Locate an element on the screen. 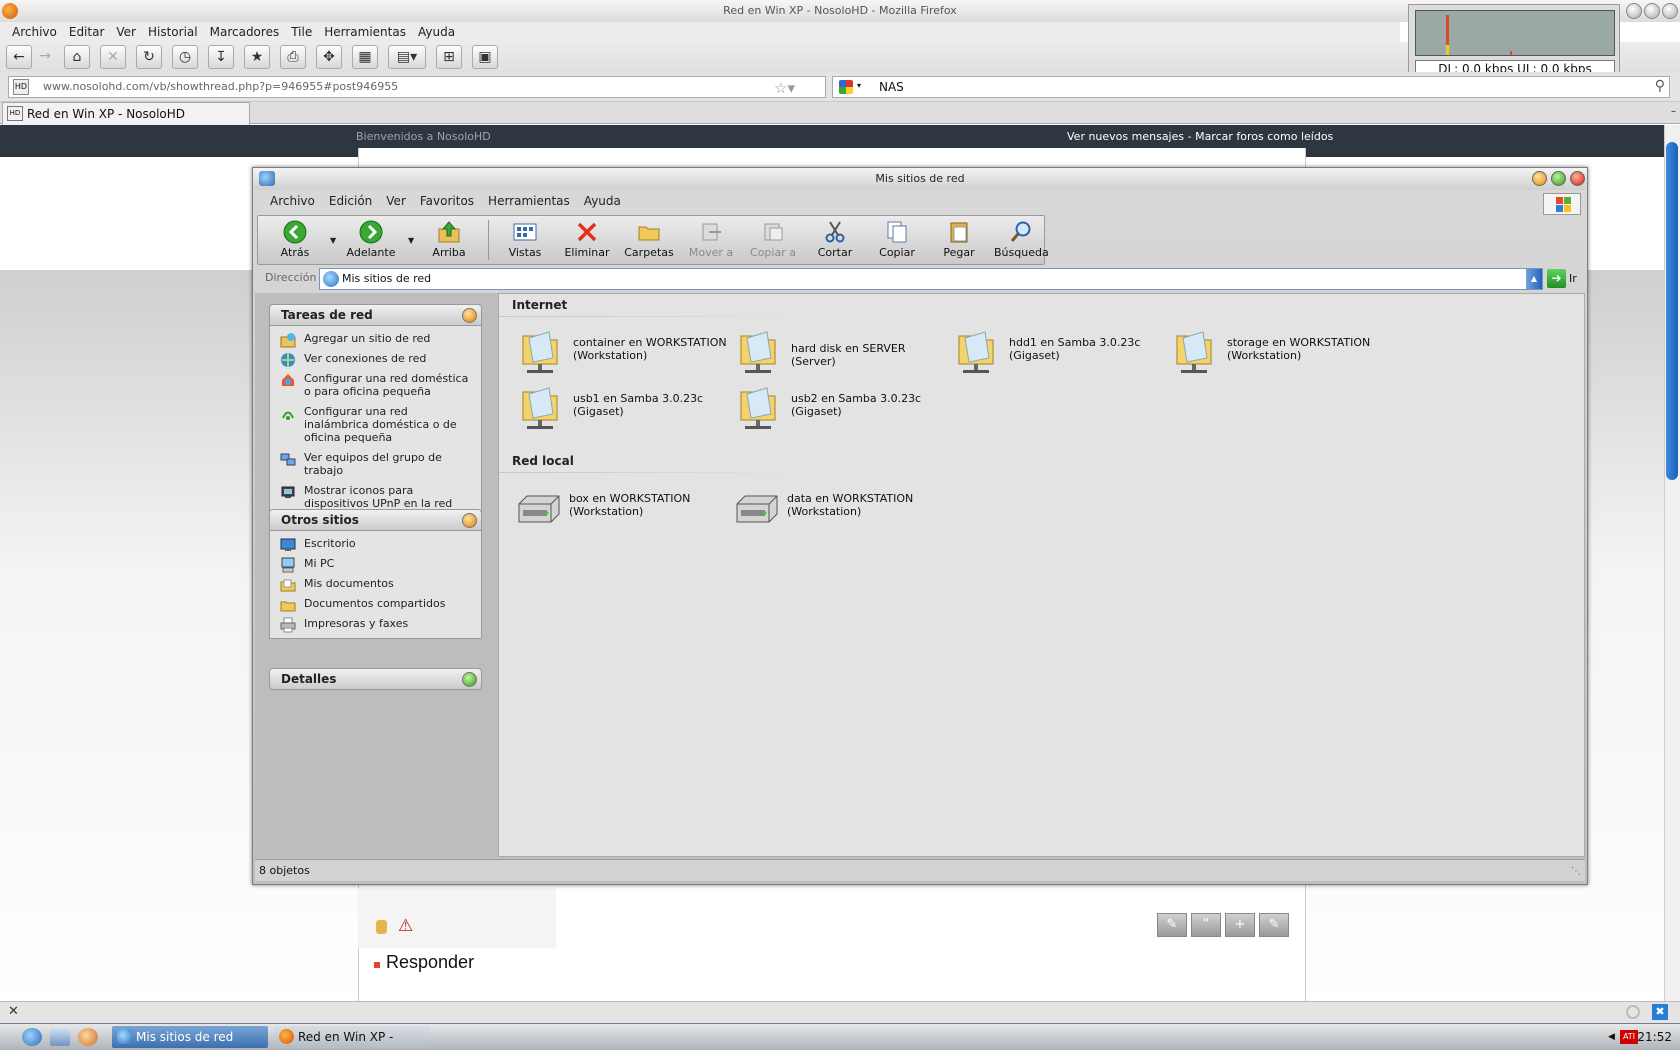 This screenshot has width=1680, height=1050. edit-post-button: ✎ is located at coordinates (1172, 925).